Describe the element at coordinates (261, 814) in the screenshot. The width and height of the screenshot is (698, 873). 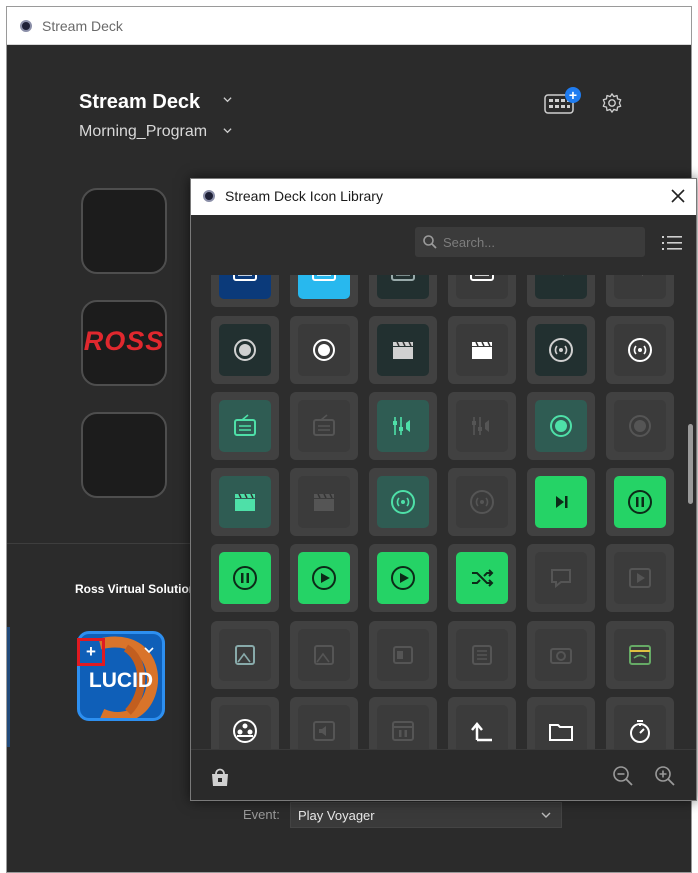
I see `event-label: Event:` at that location.